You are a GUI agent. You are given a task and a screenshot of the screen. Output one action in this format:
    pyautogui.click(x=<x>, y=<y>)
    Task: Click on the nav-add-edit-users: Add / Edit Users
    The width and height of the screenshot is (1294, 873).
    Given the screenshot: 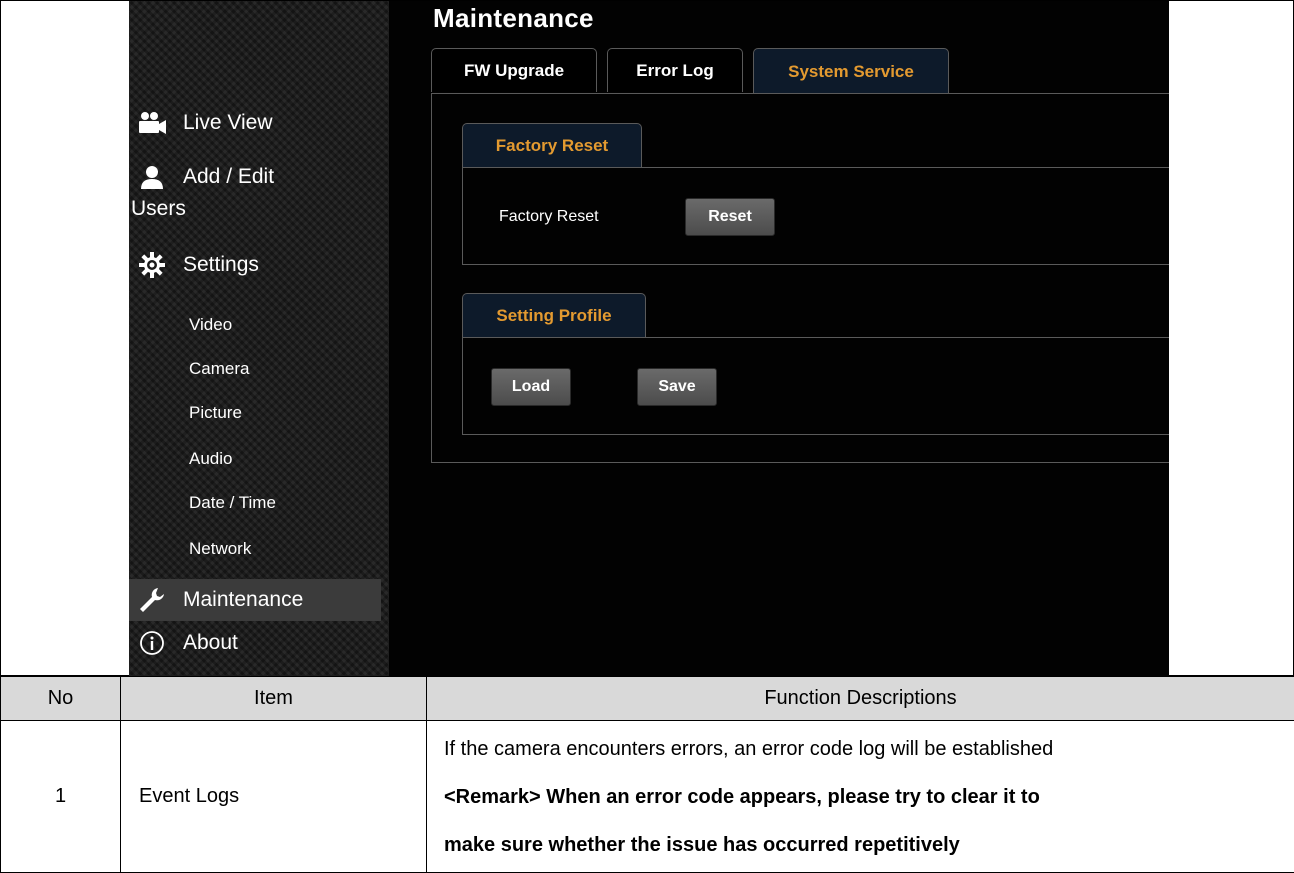 What is the action you would take?
    pyautogui.click(x=257, y=192)
    